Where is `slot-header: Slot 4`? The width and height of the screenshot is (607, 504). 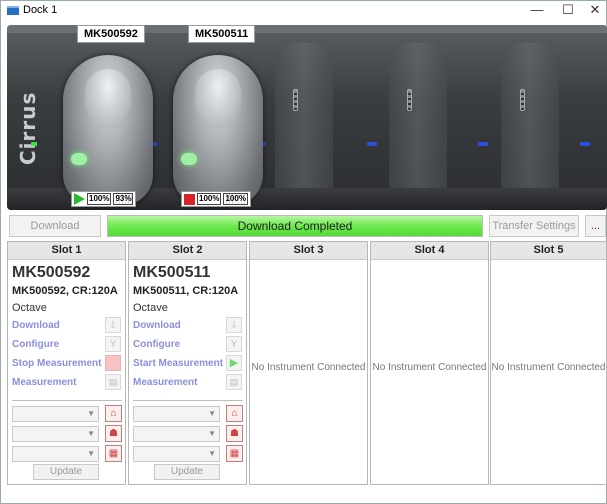
slot-header: Slot 4 is located at coordinates (429, 251).